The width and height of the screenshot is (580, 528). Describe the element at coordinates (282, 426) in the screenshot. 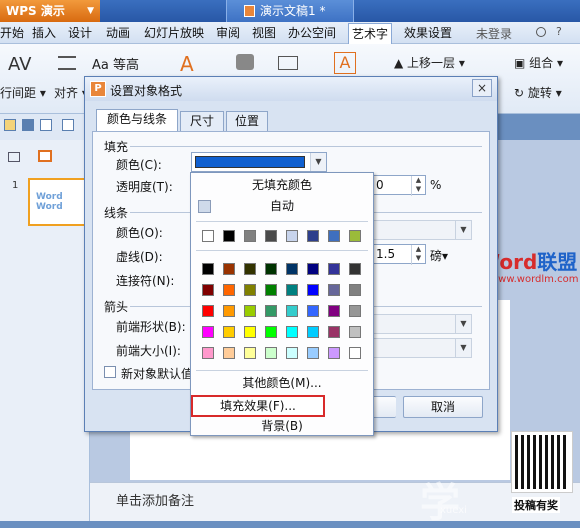

I see `background-item: 背景(B)` at that location.